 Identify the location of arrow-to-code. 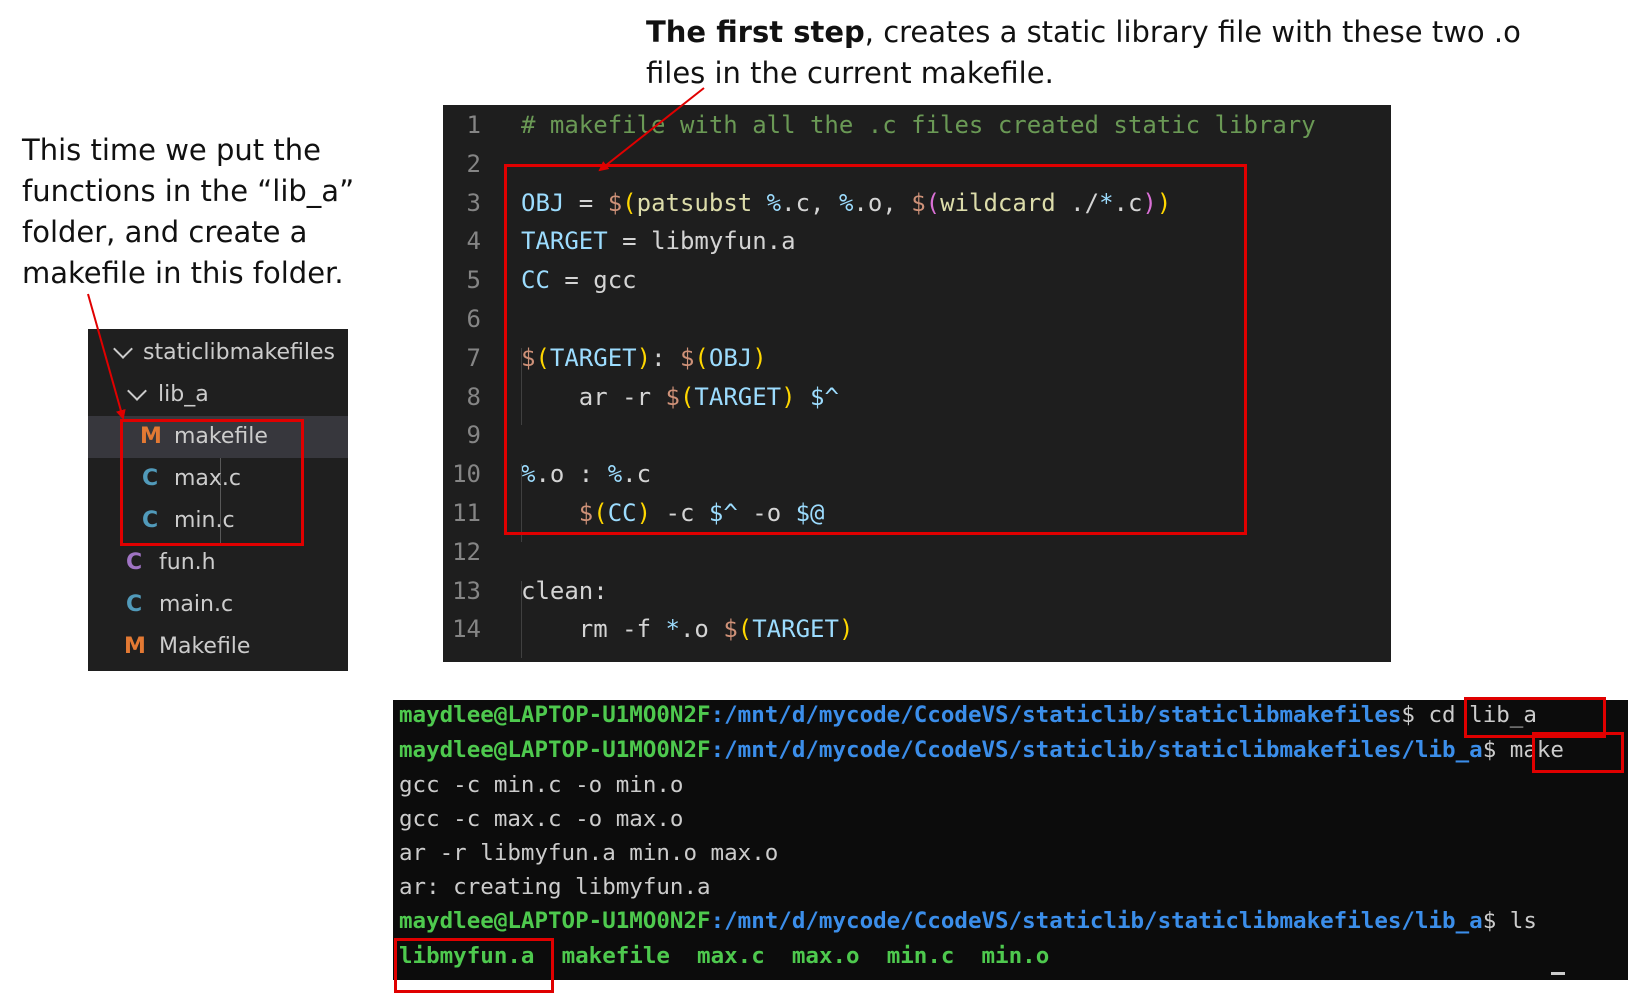
(651, 129).